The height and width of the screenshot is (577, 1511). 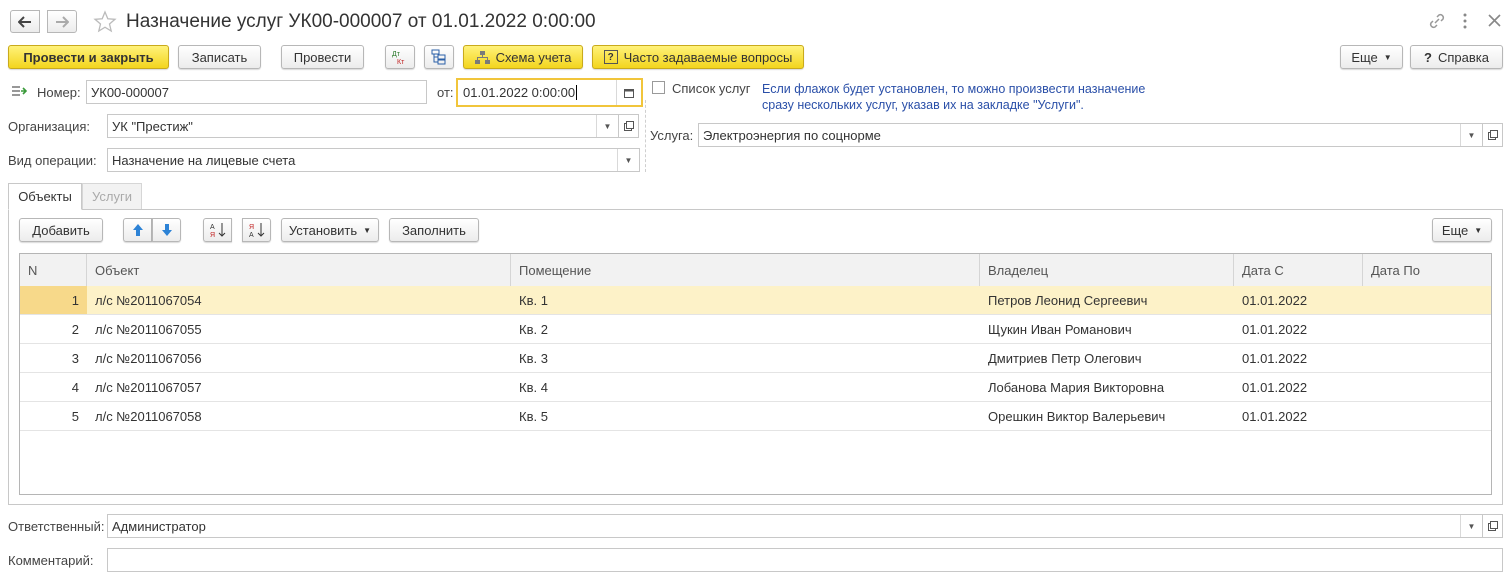 What do you see at coordinates (795, 526) in the screenshot?
I see `responsible-field: Администратор ▼` at bounding box center [795, 526].